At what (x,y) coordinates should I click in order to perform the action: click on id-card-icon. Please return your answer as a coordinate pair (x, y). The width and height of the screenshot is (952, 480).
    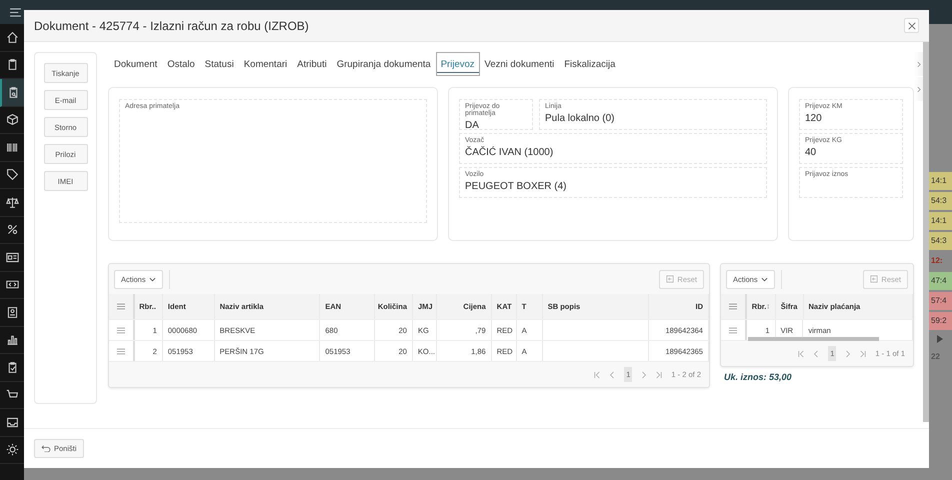
    Looking at the image, I should click on (12, 257).